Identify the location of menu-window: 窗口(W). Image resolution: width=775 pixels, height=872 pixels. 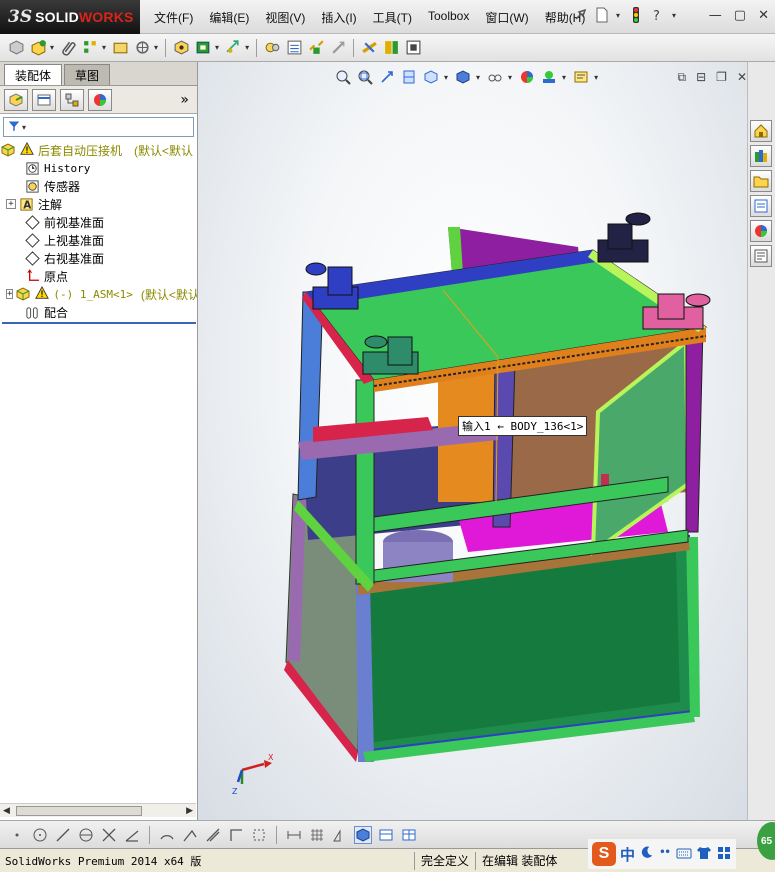
(506, 17).